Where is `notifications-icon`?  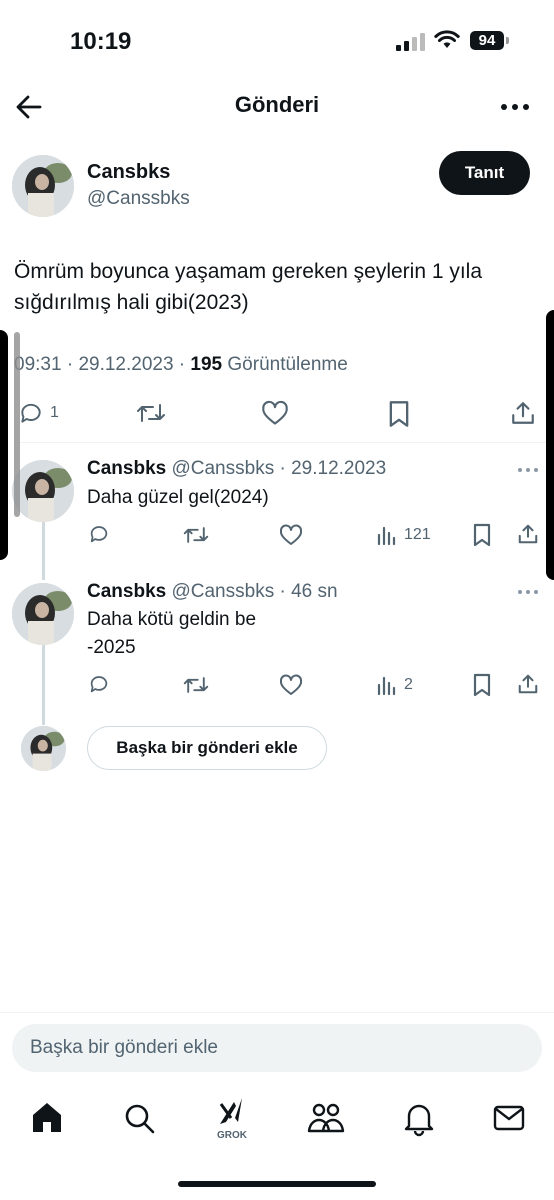
notifications-icon is located at coordinates (419, 1118).